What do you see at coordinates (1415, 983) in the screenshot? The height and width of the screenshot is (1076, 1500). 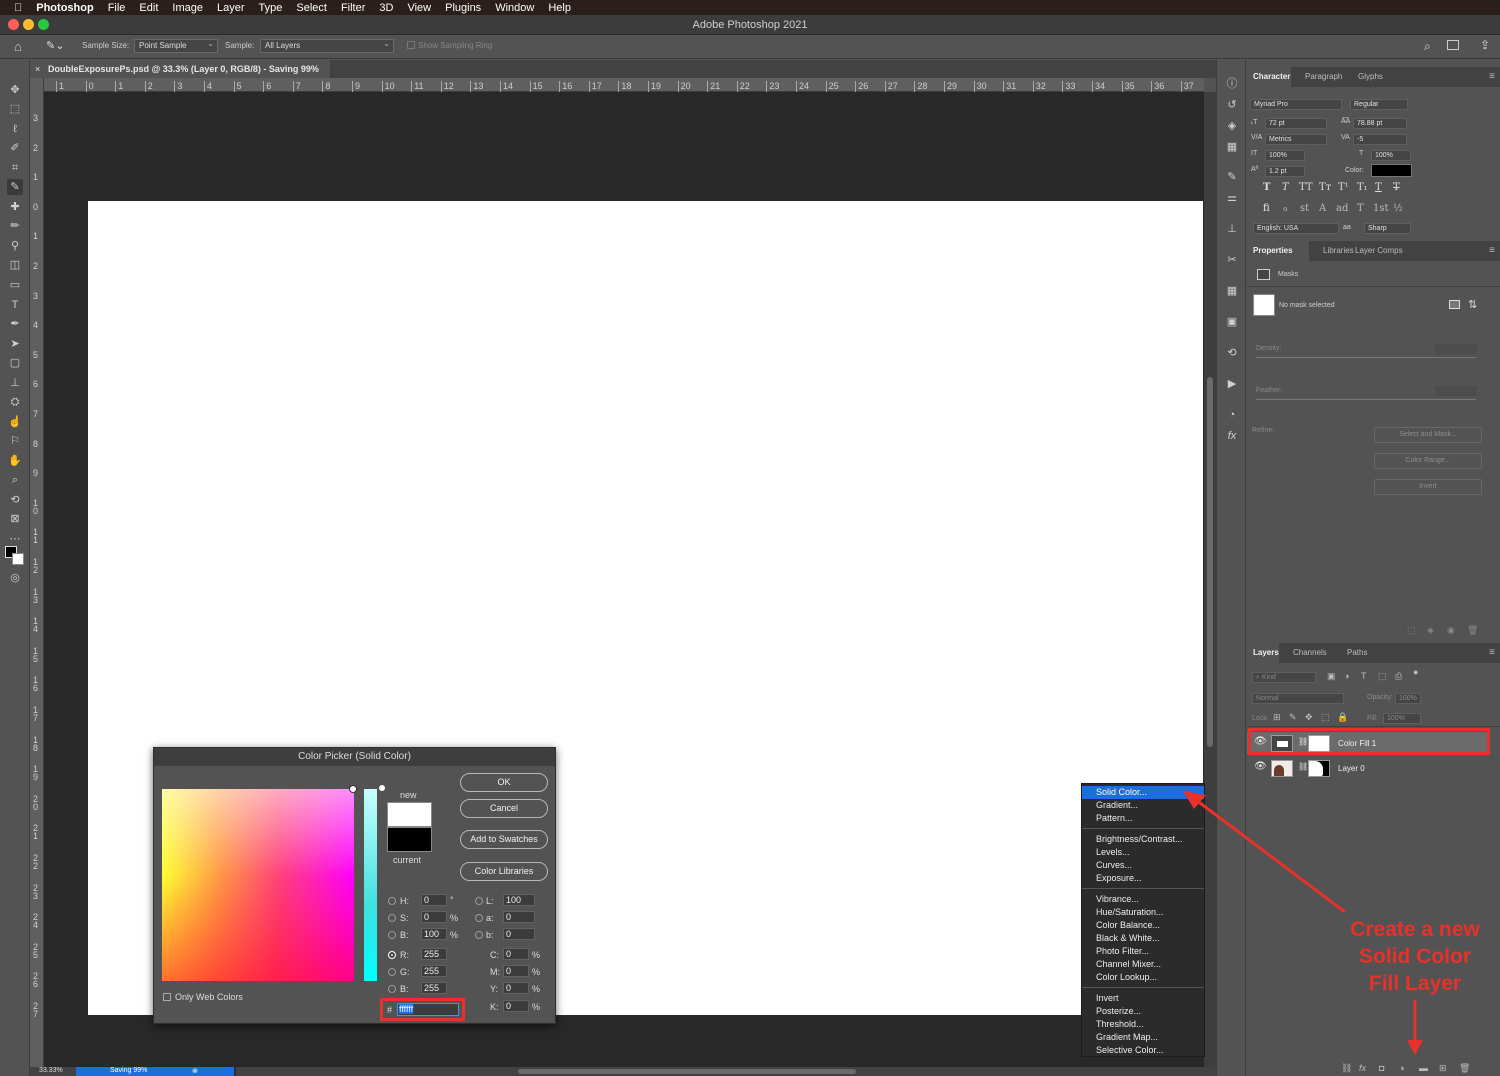 I see `callout-line-3: Fill Layer` at bounding box center [1415, 983].